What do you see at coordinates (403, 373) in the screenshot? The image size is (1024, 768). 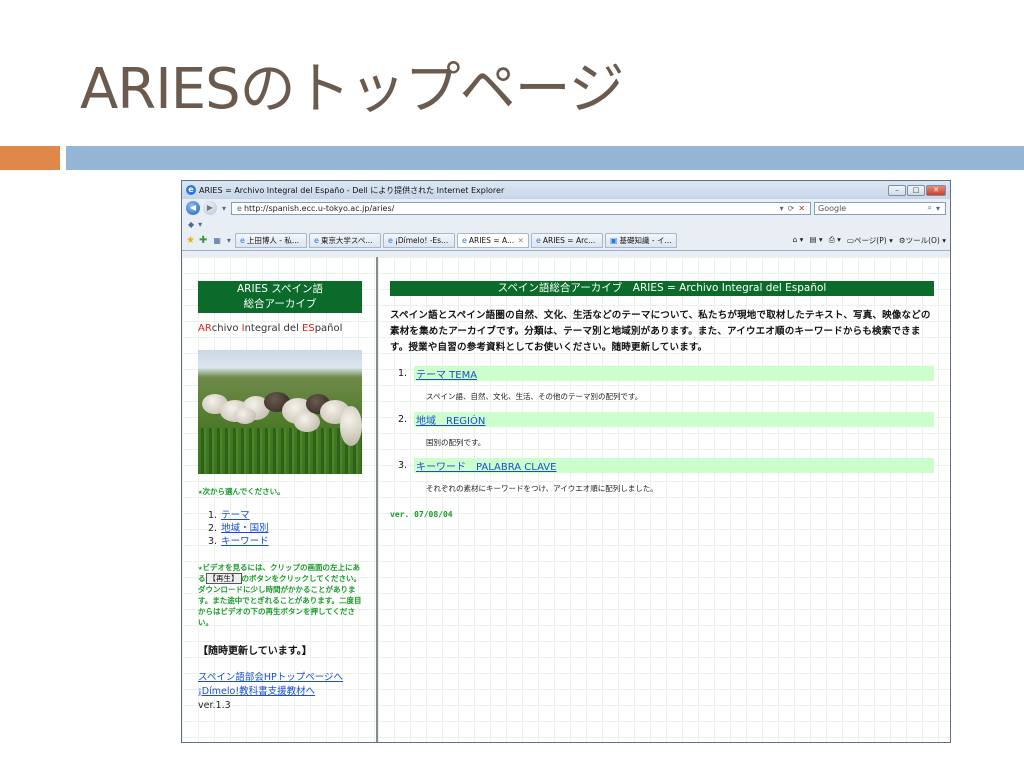 I see `section-number: 1.` at bounding box center [403, 373].